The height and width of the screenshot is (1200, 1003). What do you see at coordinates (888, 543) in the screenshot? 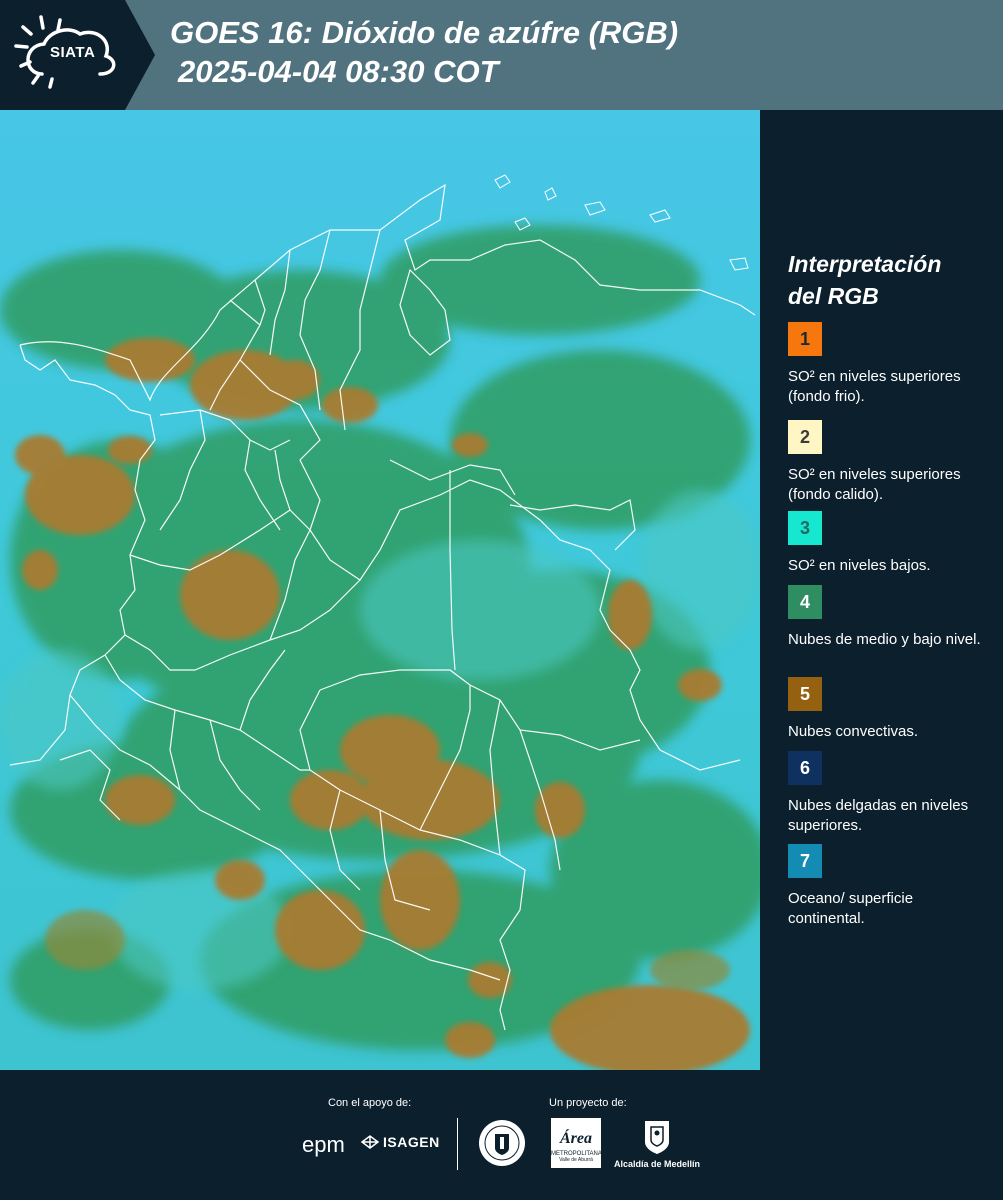
I see `legend-item-3: 3 SO² en niveles bajos.` at bounding box center [888, 543].